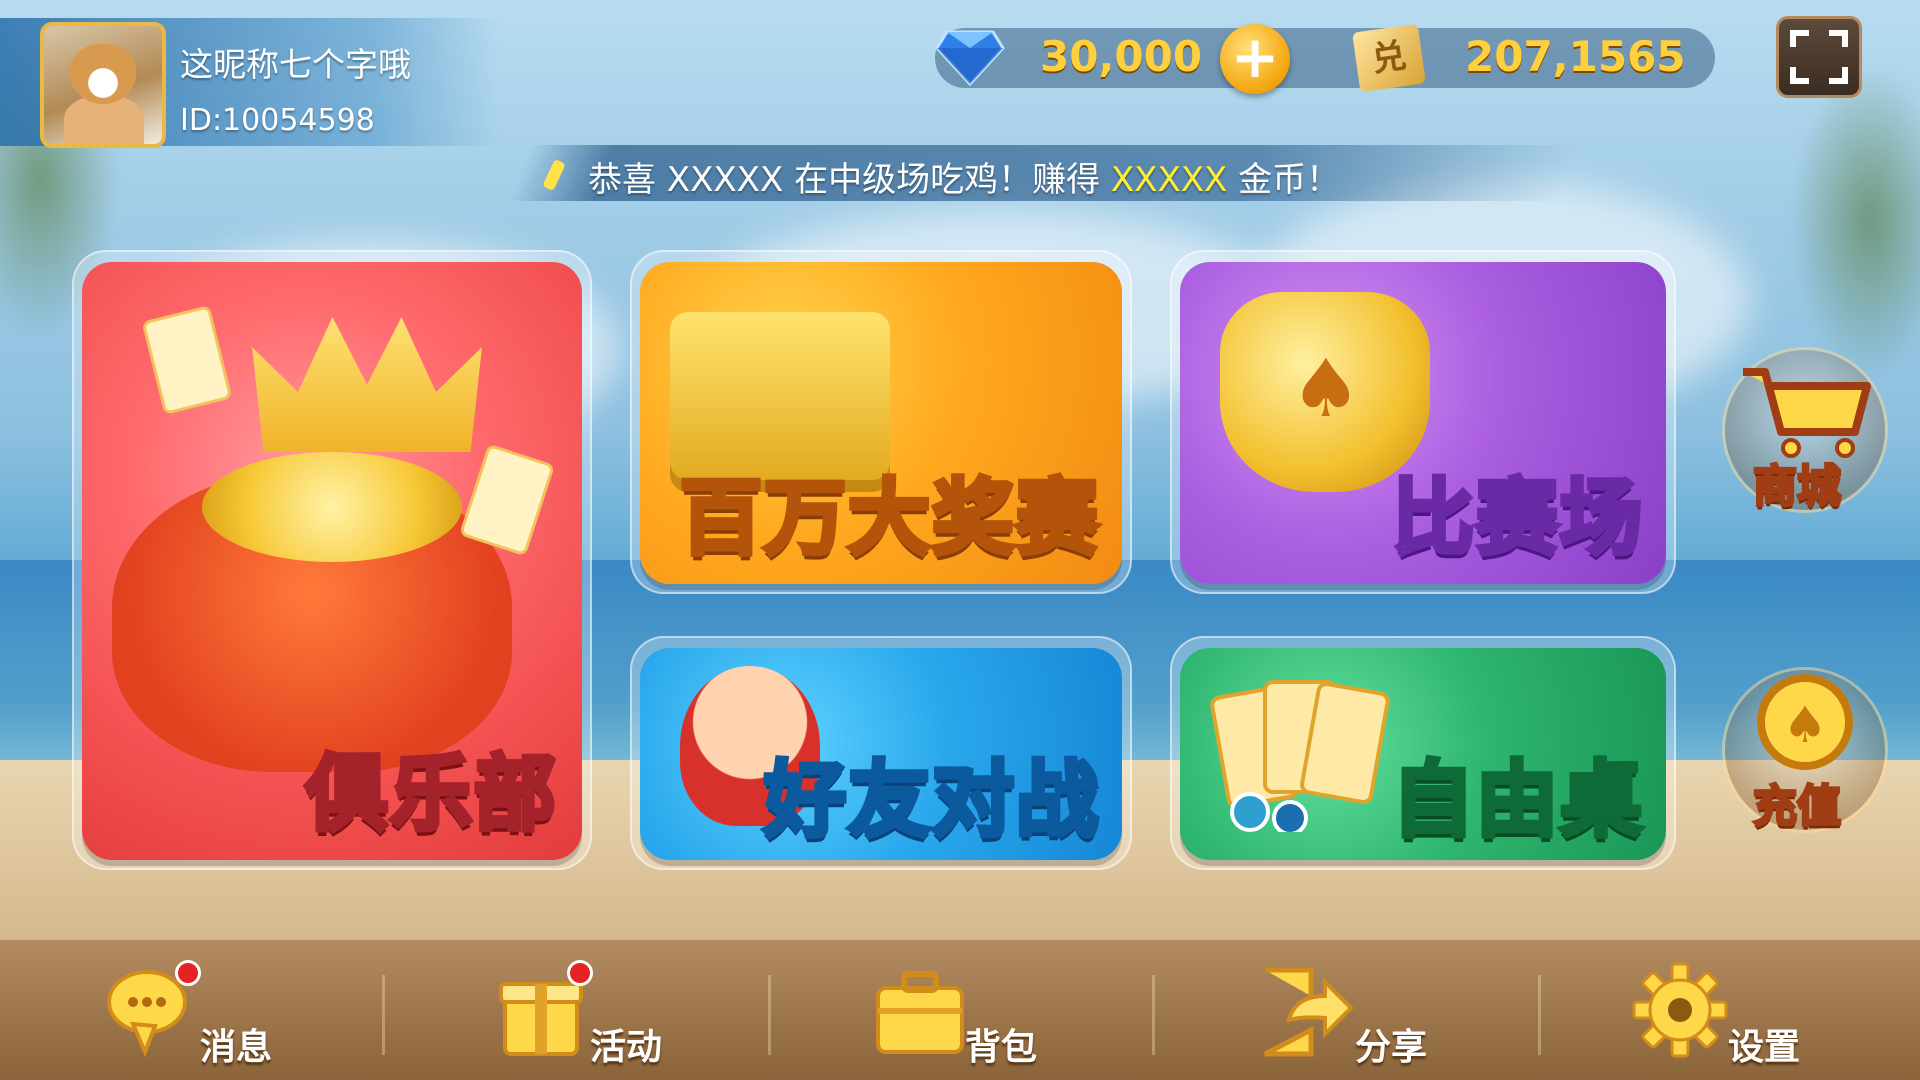  What do you see at coordinates (1308, 1012) in the screenshot?
I see `share-icon` at bounding box center [1308, 1012].